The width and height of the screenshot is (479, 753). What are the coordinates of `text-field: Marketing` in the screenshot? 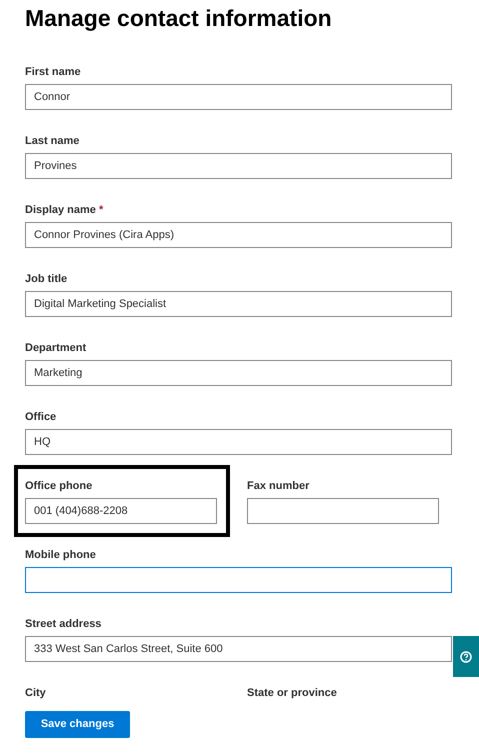 It's located at (238, 373).